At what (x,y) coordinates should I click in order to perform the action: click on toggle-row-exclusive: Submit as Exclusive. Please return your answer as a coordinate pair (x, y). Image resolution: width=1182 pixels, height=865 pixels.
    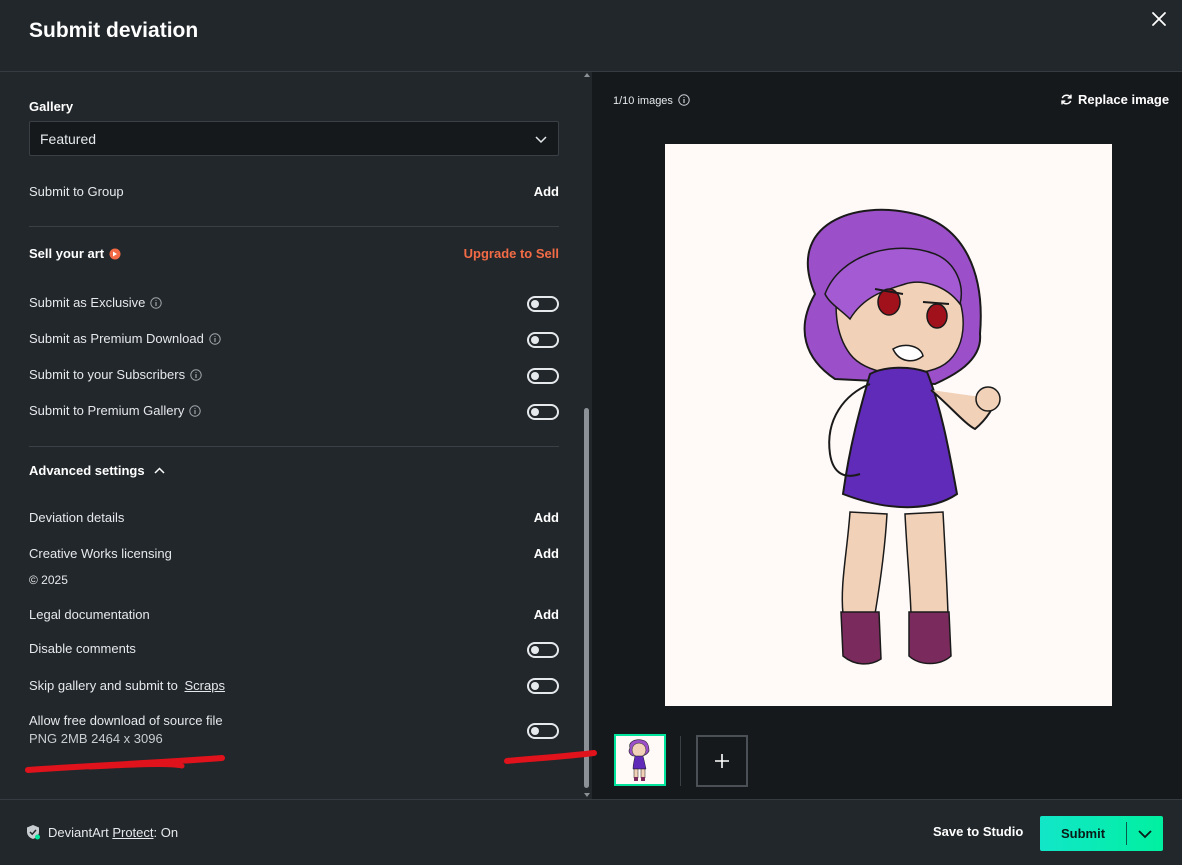
    Looking at the image, I should click on (96, 302).